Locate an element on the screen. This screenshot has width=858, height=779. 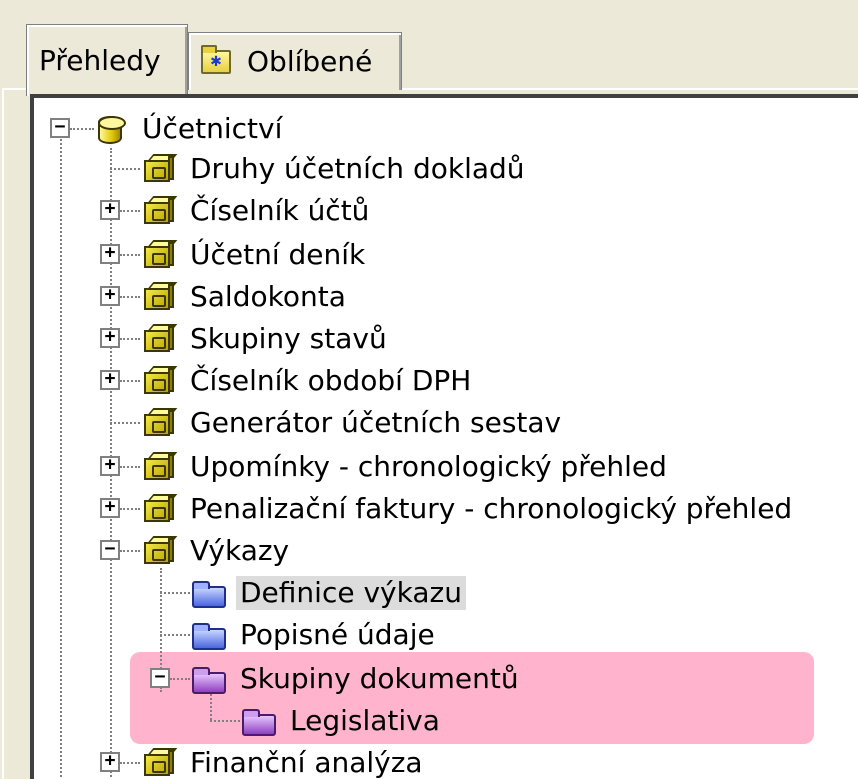
tab-oblibene: ✱ Oblíbené is located at coordinates (295, 61).